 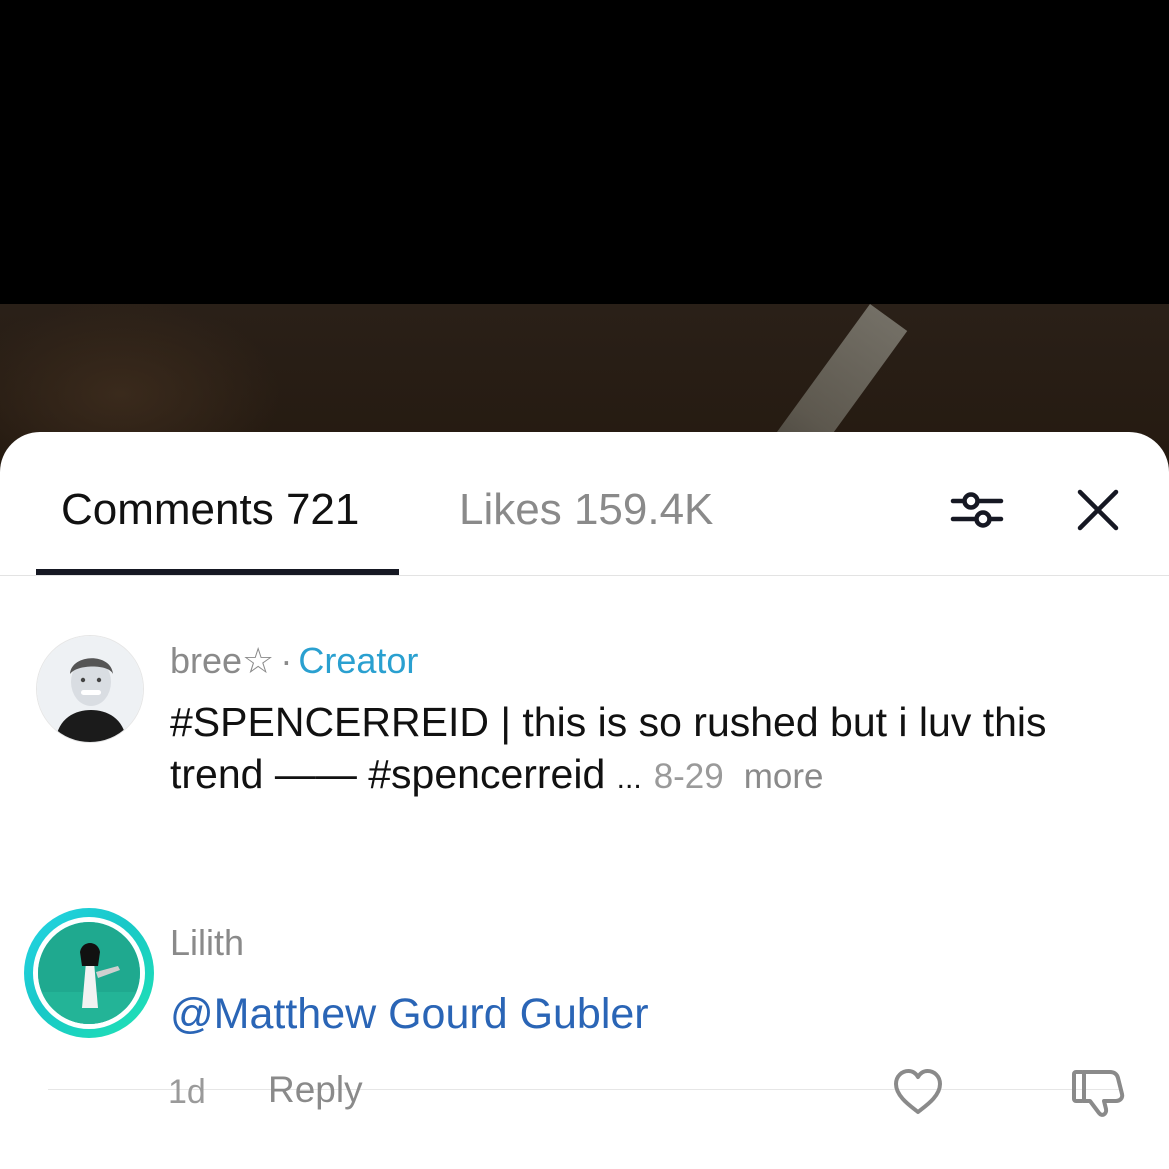 What do you see at coordinates (688, 776) in the screenshot?
I see `comment-date: 8-29` at bounding box center [688, 776].